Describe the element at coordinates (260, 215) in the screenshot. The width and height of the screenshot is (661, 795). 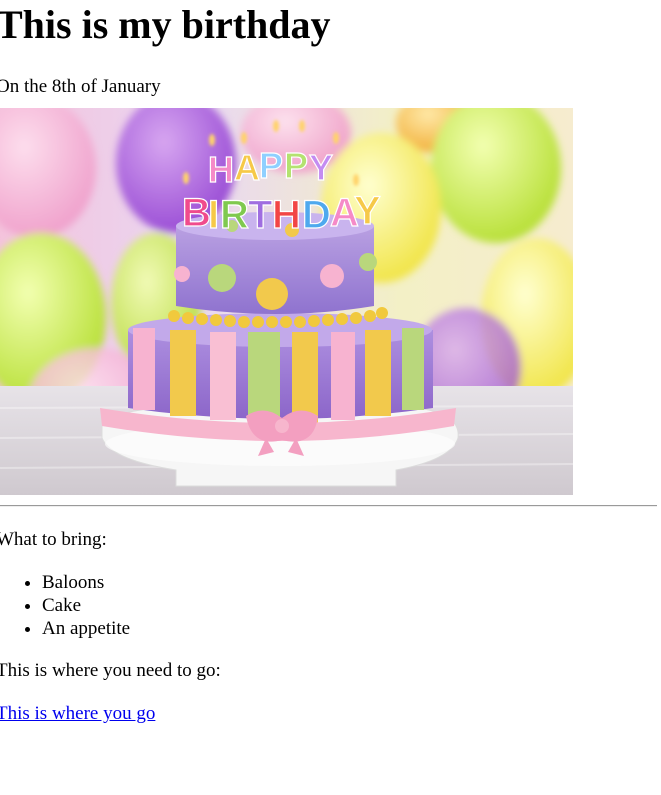
I see `svg-text: T` at that location.